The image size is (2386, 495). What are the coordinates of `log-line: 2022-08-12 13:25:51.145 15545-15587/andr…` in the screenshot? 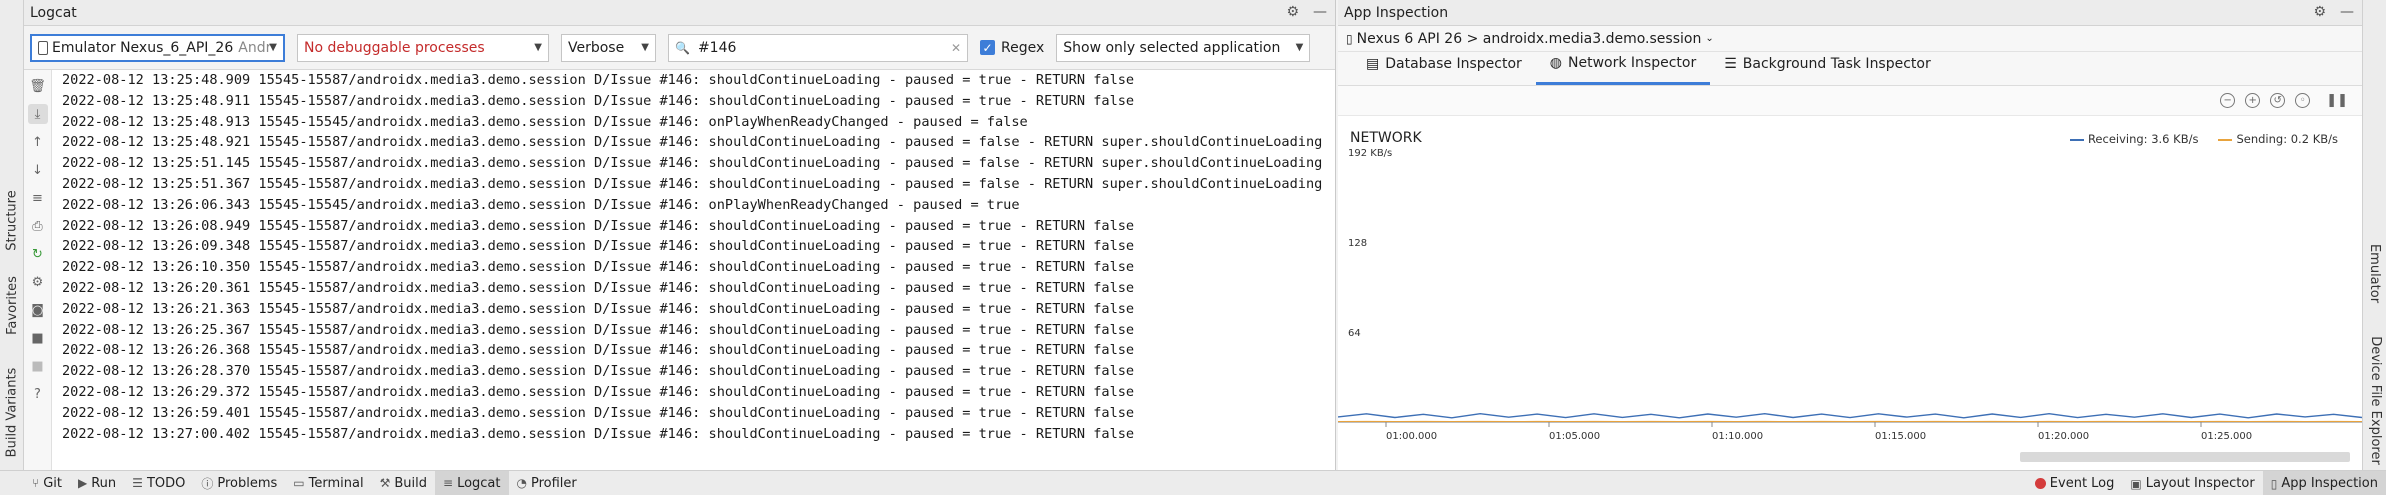 It's located at (692, 163).